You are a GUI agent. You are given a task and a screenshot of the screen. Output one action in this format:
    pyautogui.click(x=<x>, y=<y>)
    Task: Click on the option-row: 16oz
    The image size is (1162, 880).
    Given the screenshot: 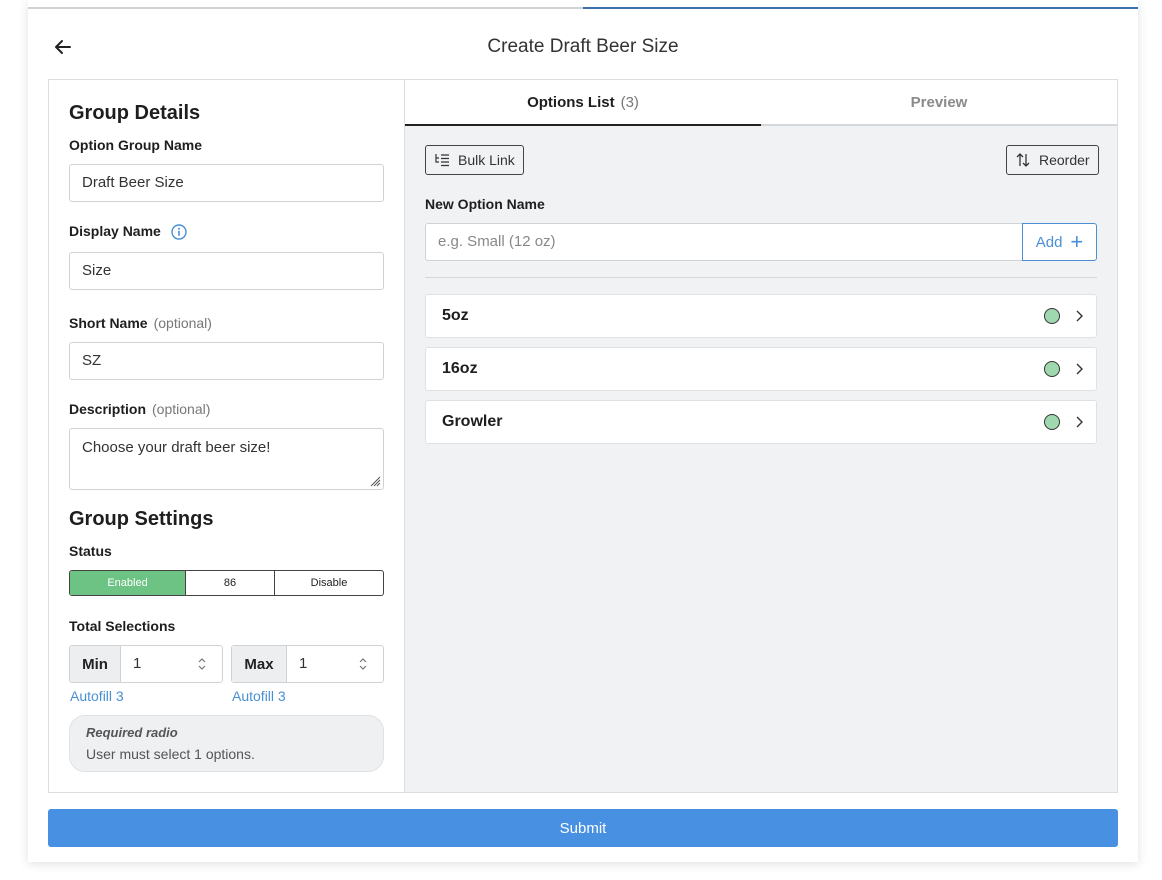 What is the action you would take?
    pyautogui.click(x=761, y=369)
    